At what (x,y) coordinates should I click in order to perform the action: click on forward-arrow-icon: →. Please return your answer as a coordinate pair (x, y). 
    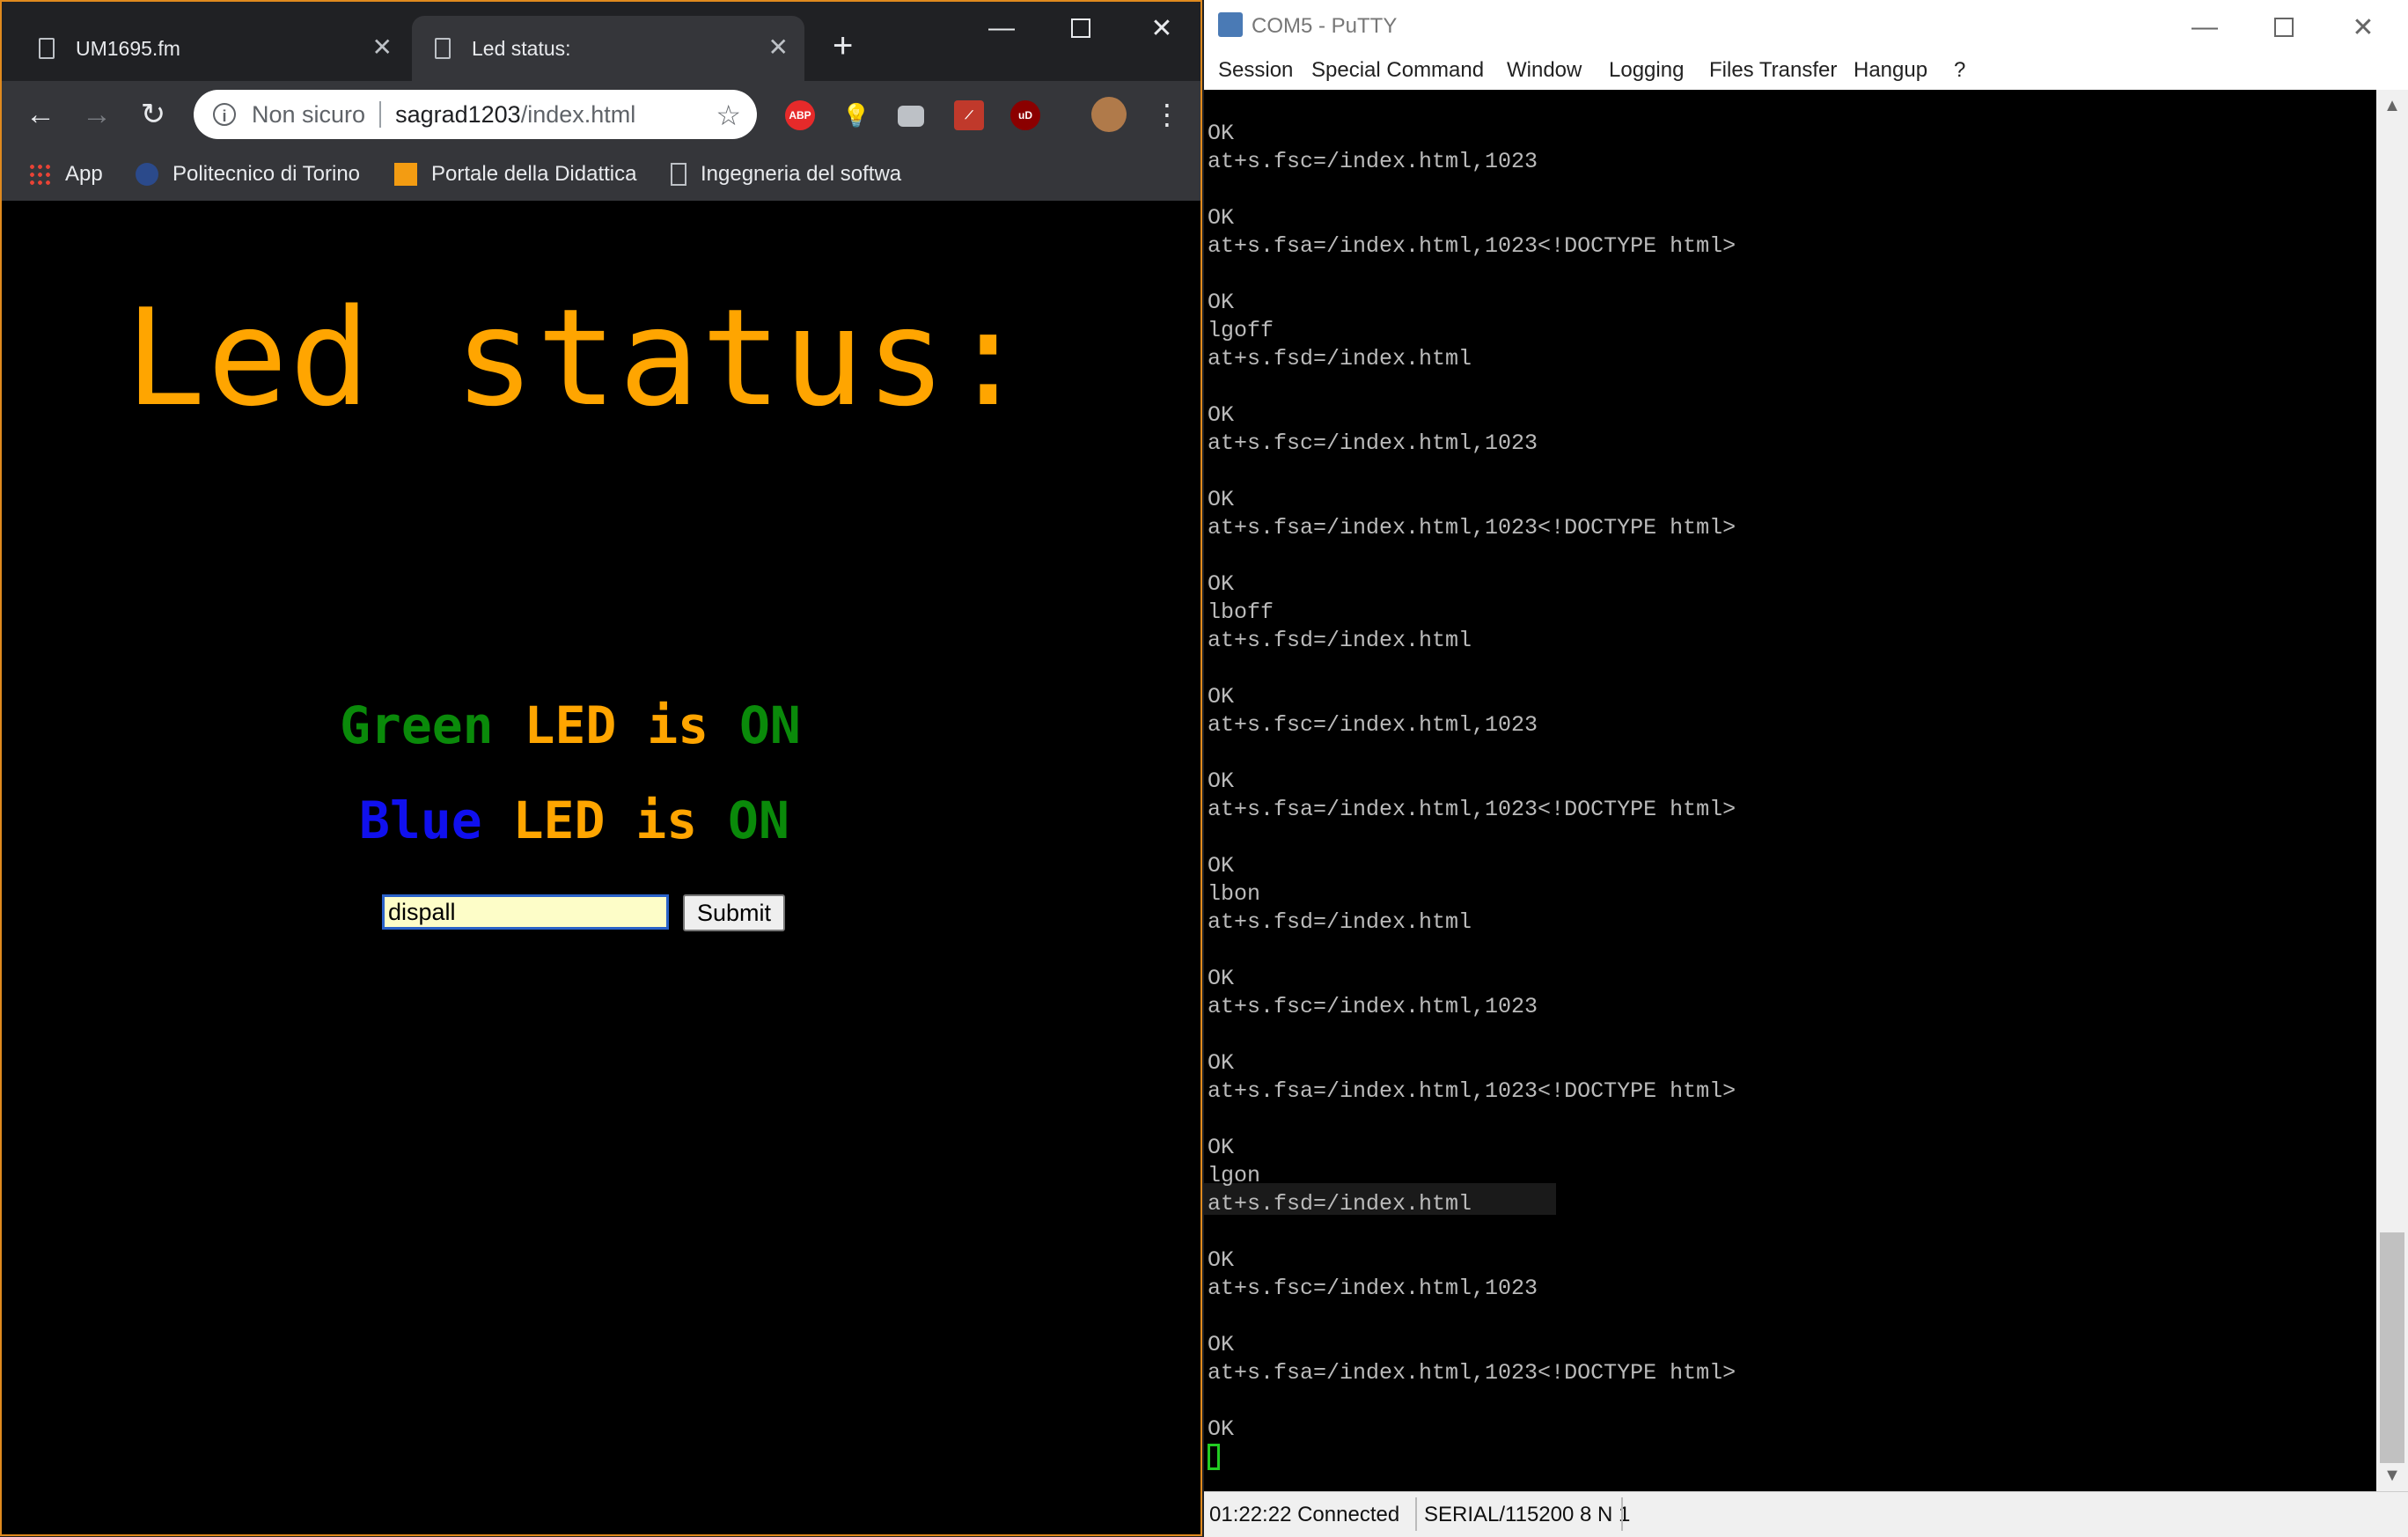
    Looking at the image, I should click on (97, 115).